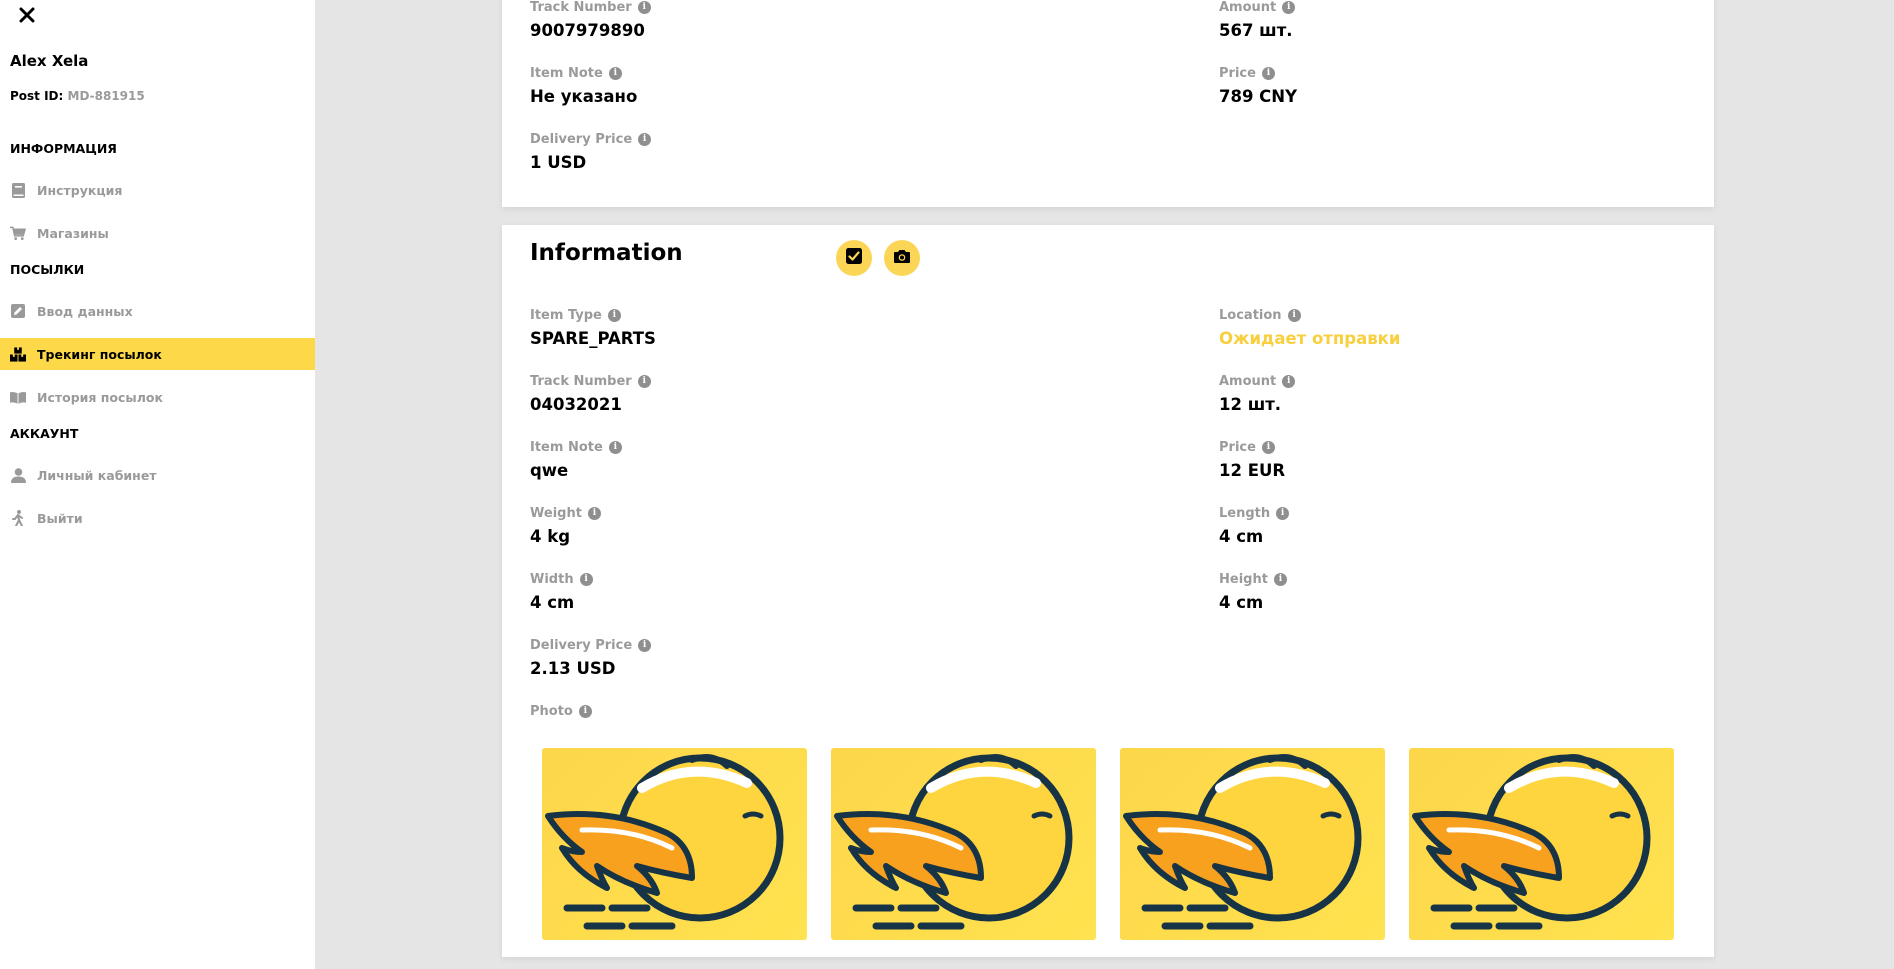  I want to click on field-label: Length, so click(1245, 513).